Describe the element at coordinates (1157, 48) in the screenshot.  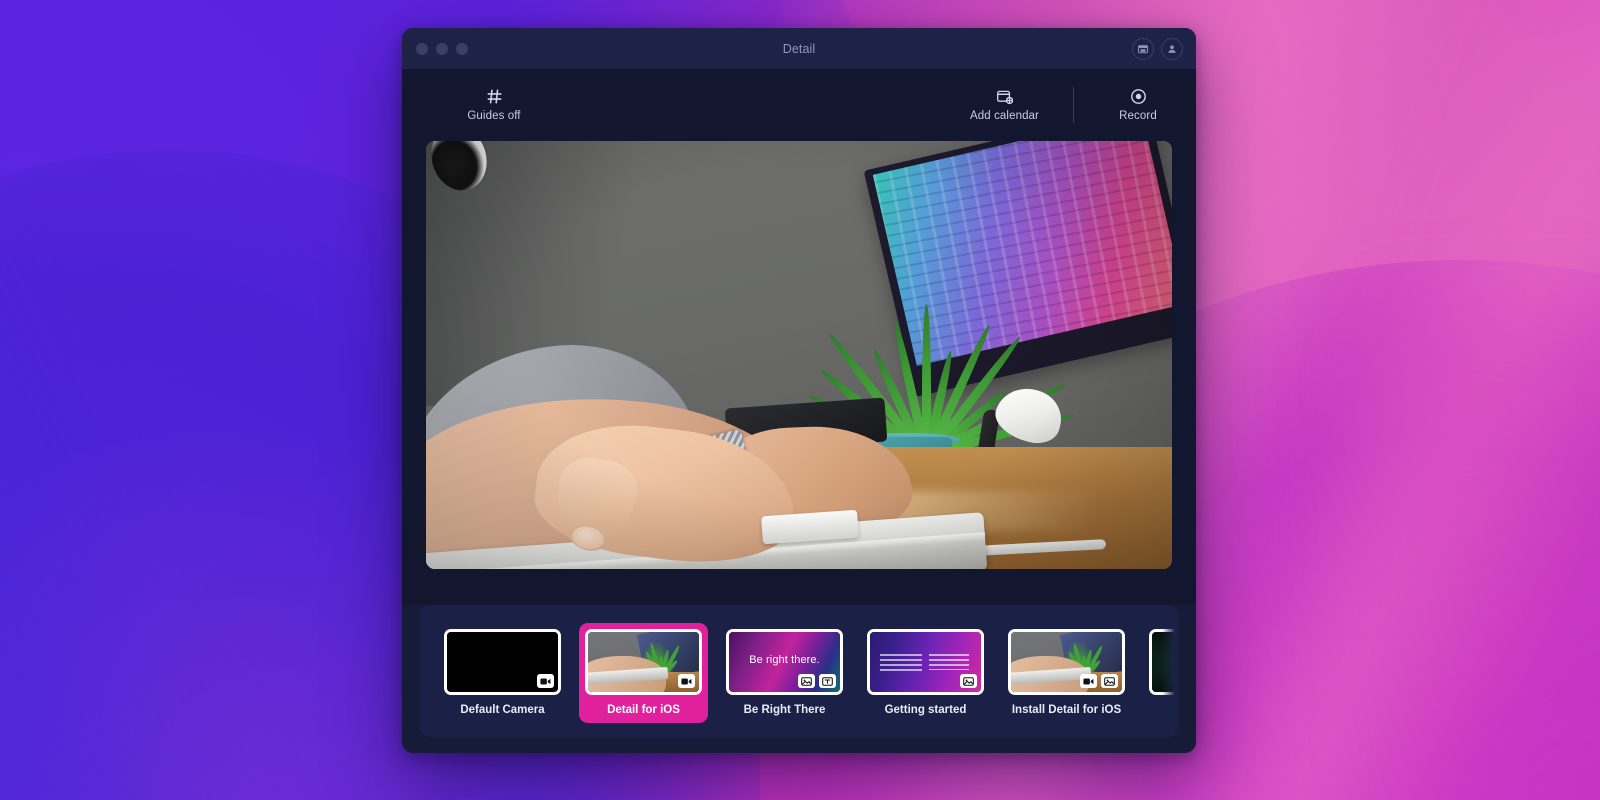
I see `titlebar-actions` at that location.